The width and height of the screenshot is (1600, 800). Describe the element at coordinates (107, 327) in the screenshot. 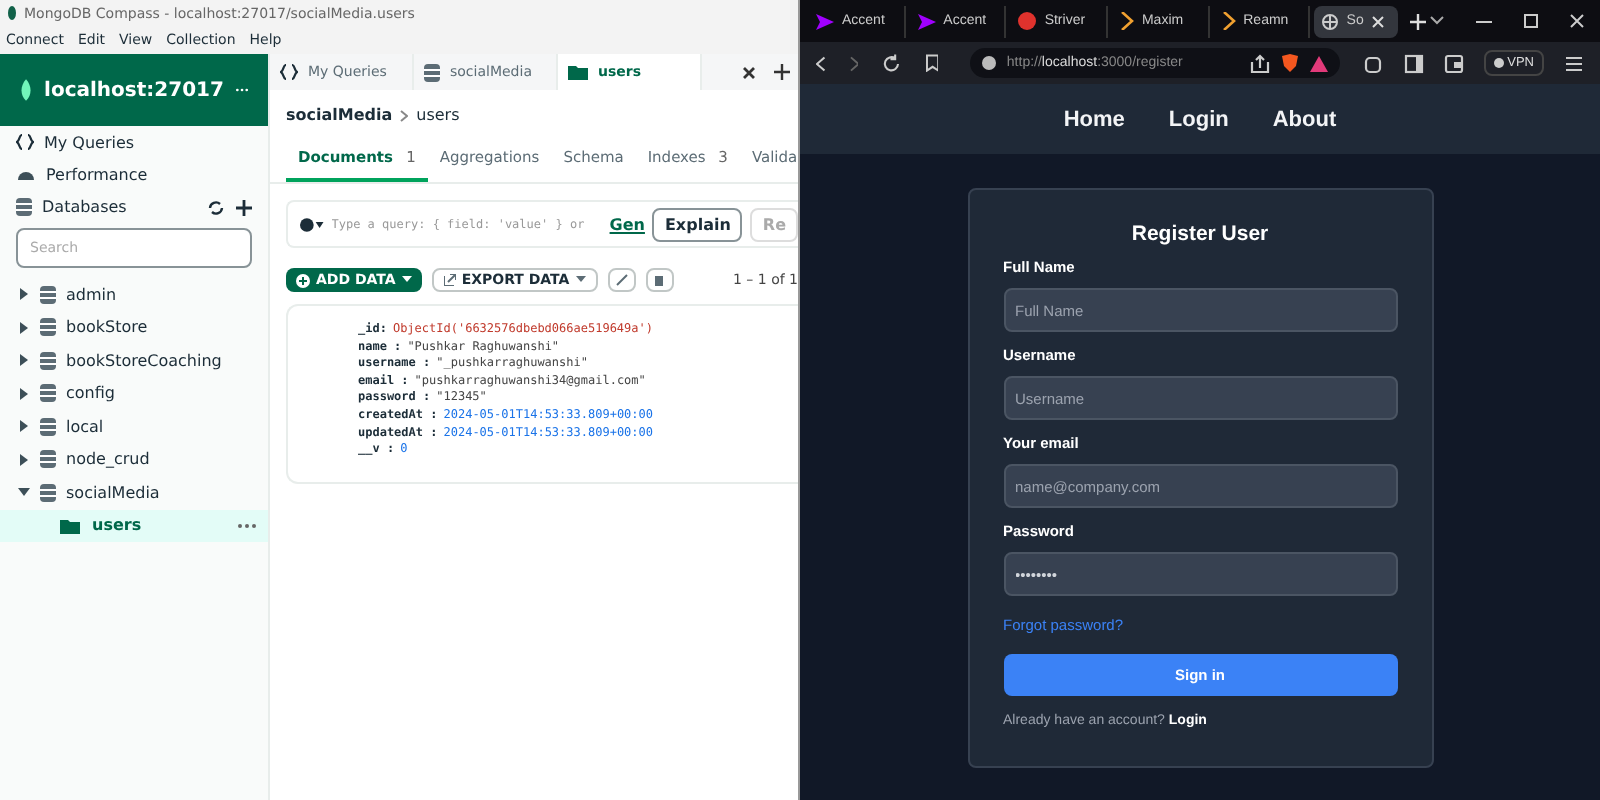

I see `tree-item: bookStore` at that location.